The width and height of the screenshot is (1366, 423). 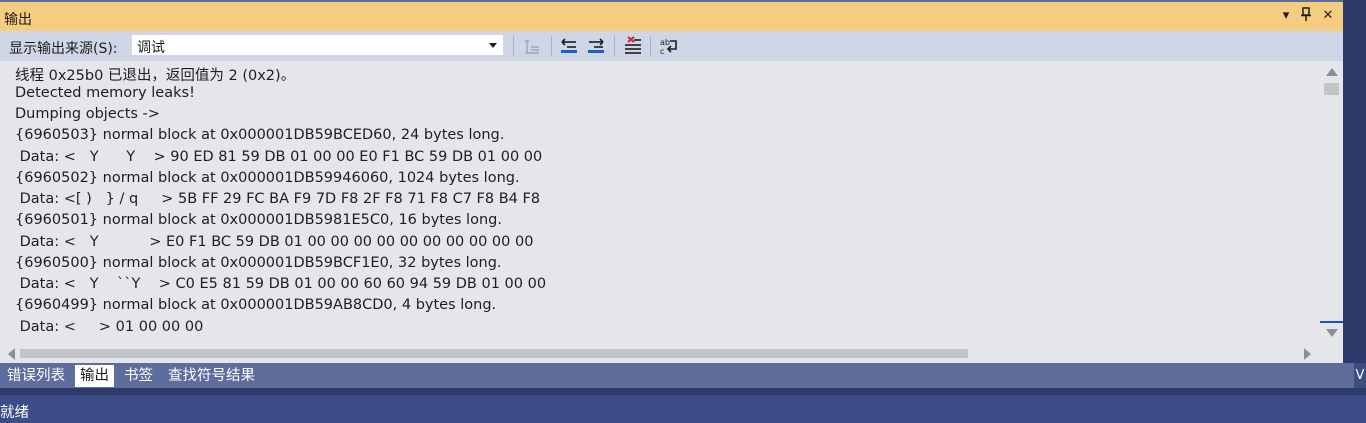 I want to click on scroll-up-icon, so click(x=1332, y=72).